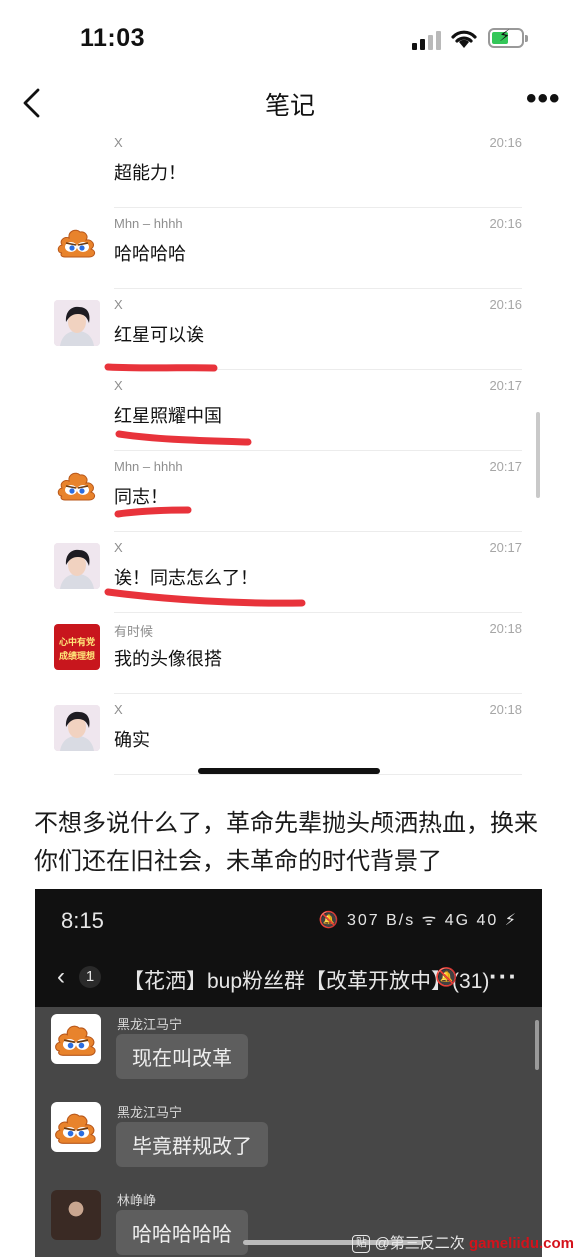 This screenshot has width=580, height=1257. What do you see at coordinates (543, 99) in the screenshot?
I see `more-icon: •••` at bounding box center [543, 99].